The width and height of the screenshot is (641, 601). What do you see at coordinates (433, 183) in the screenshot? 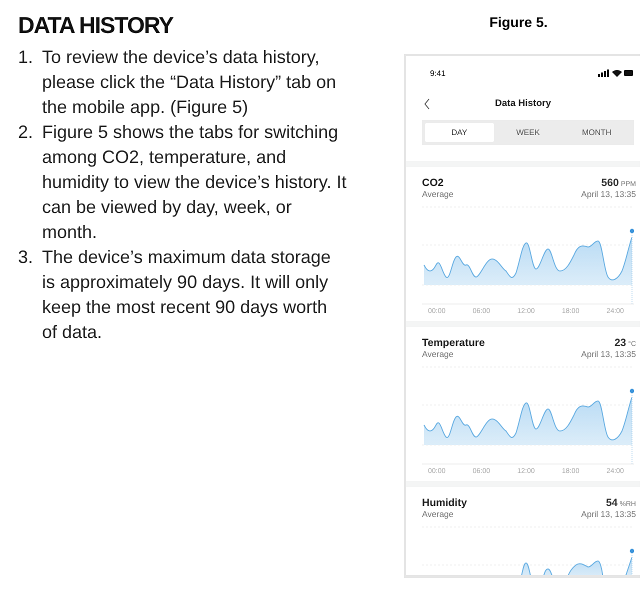
I see `card-title: CO2` at bounding box center [433, 183].